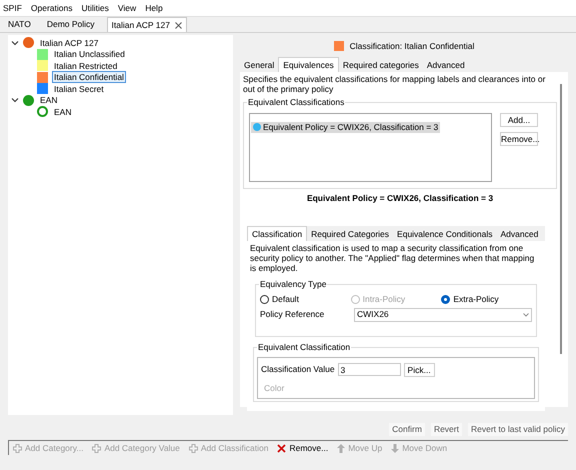 This screenshot has height=470, width=576. Describe the element at coordinates (395, 448) in the screenshot. I see `arrow-down-icon` at that location.